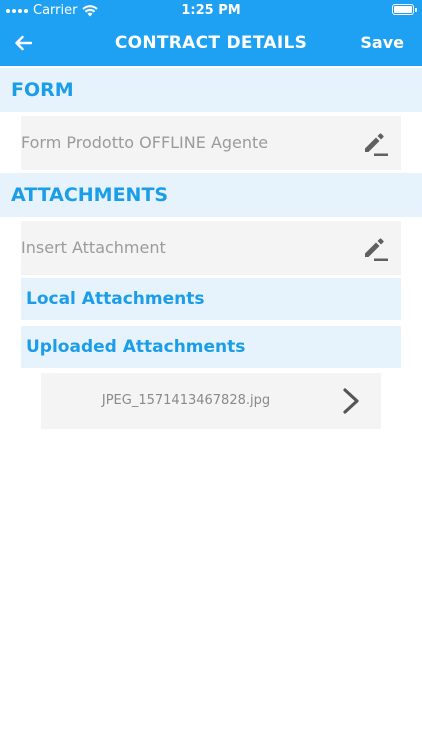 The width and height of the screenshot is (422, 750). I want to click on uploaded-attachments-header: Uploaded Attachments, so click(211, 347).